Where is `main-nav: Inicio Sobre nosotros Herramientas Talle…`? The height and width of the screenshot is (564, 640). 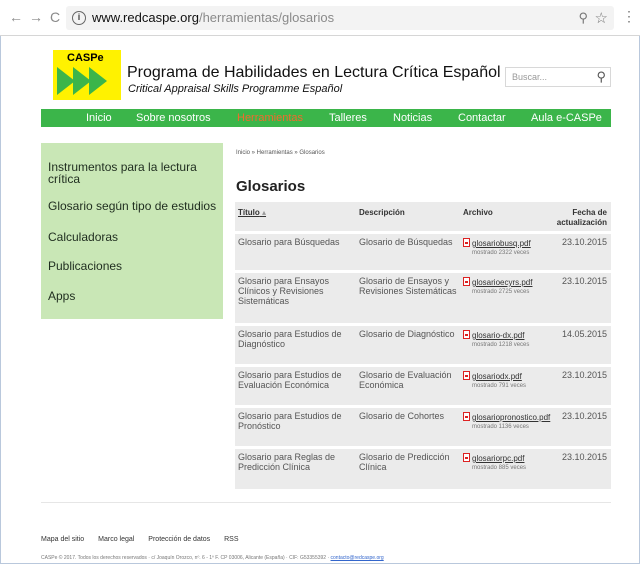
main-nav: Inicio Sobre nosotros Herramientas Talle… is located at coordinates (326, 118).